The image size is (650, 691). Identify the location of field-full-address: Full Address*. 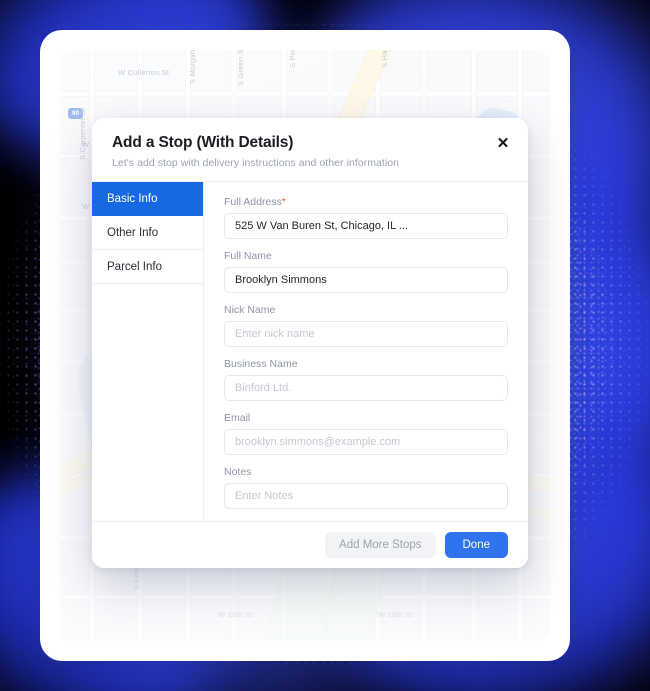
(366, 217).